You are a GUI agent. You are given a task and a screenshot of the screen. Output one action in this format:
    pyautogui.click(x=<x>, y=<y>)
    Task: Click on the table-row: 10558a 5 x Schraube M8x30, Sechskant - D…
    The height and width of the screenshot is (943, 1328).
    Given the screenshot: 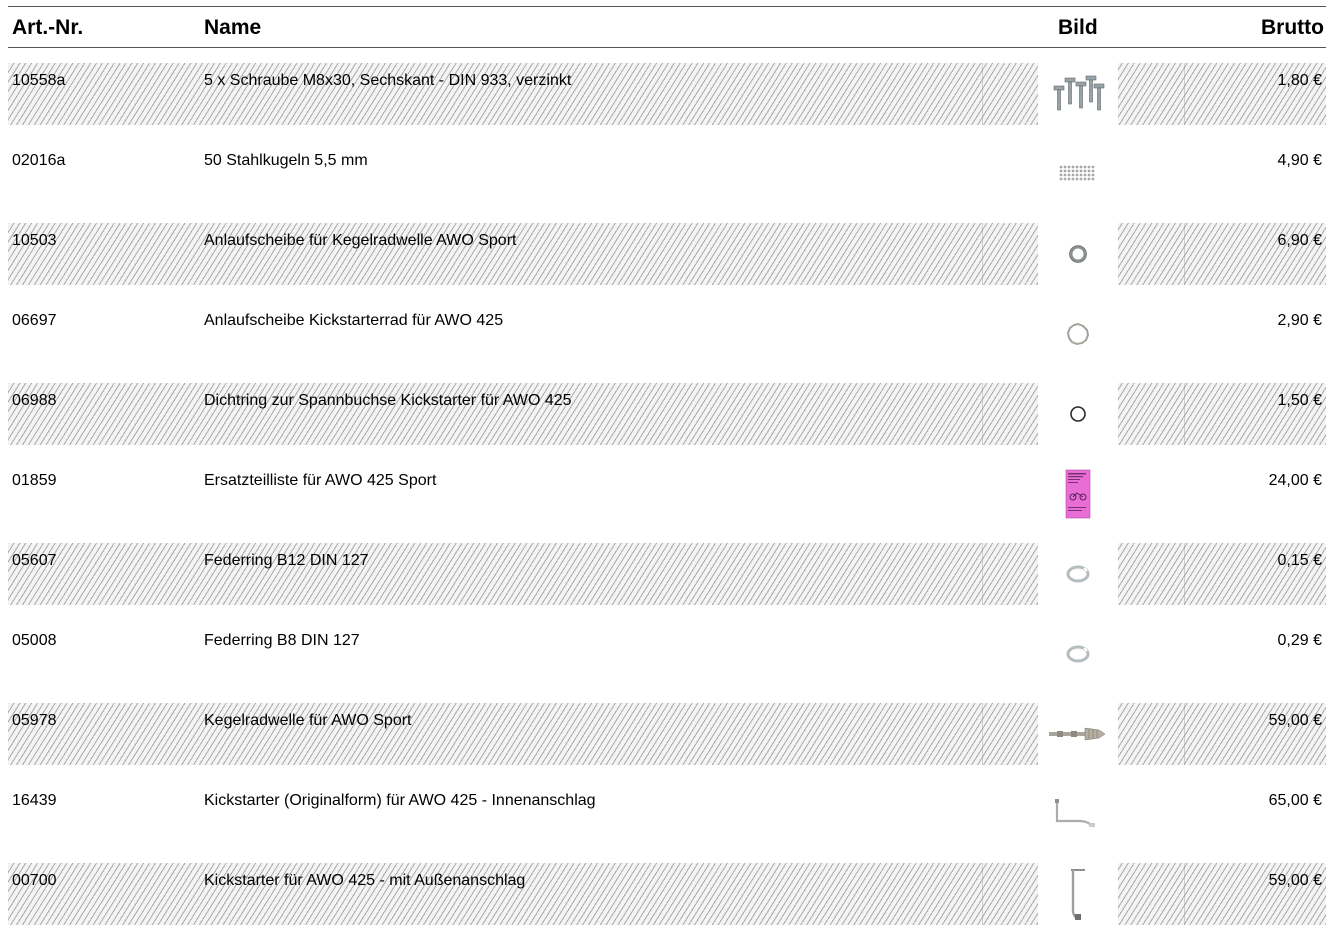 What is the action you would take?
    pyautogui.click(x=667, y=94)
    